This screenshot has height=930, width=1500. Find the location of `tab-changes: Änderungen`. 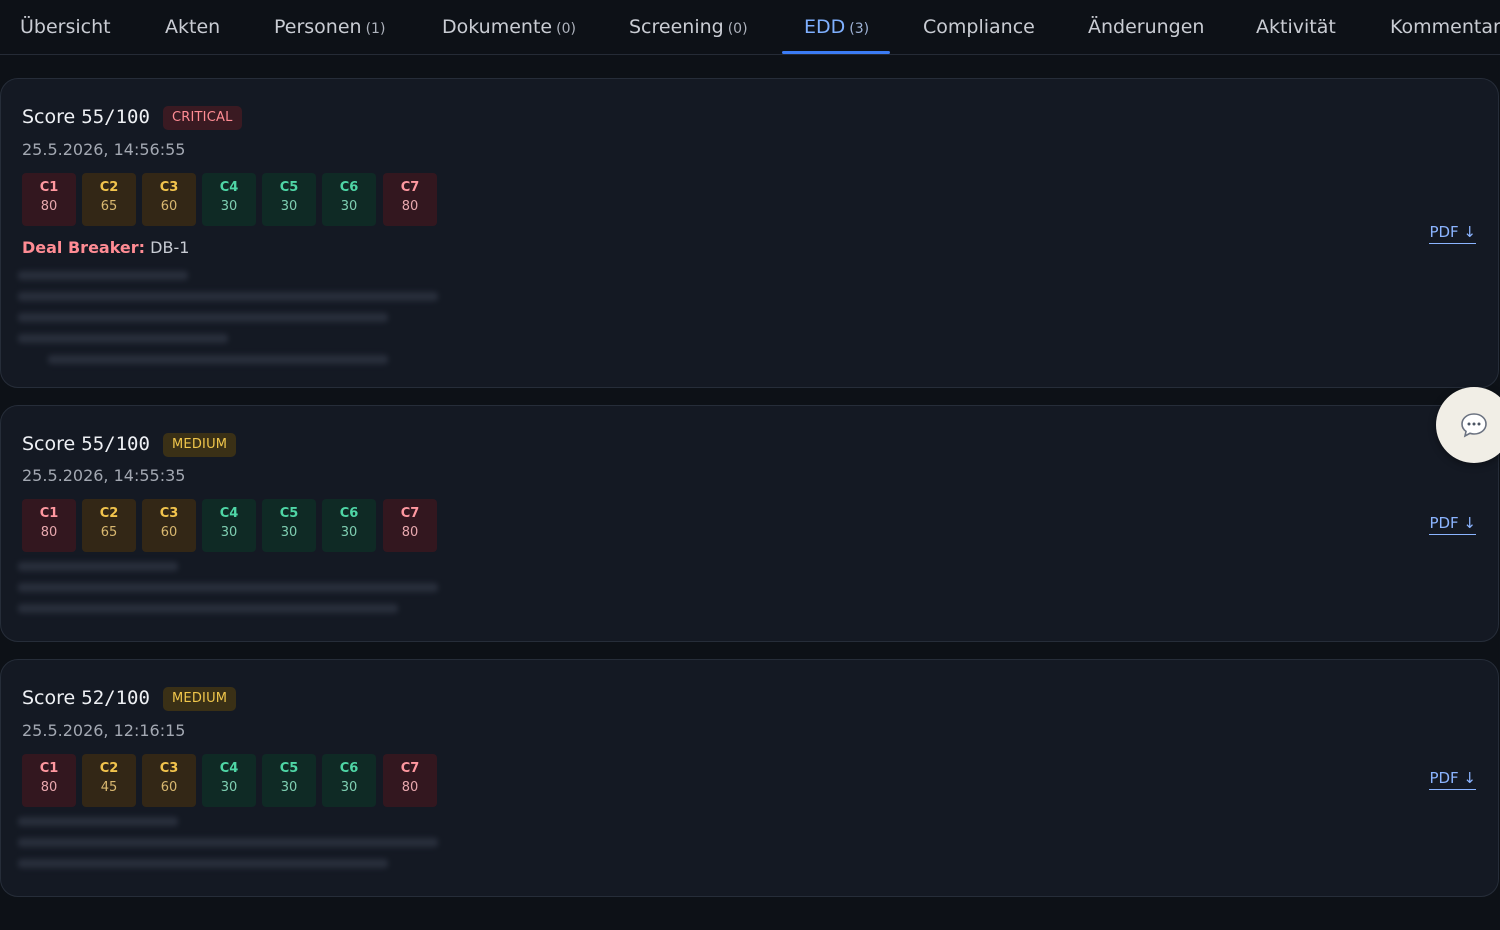

tab-changes: Änderungen is located at coordinates (1148, 27).